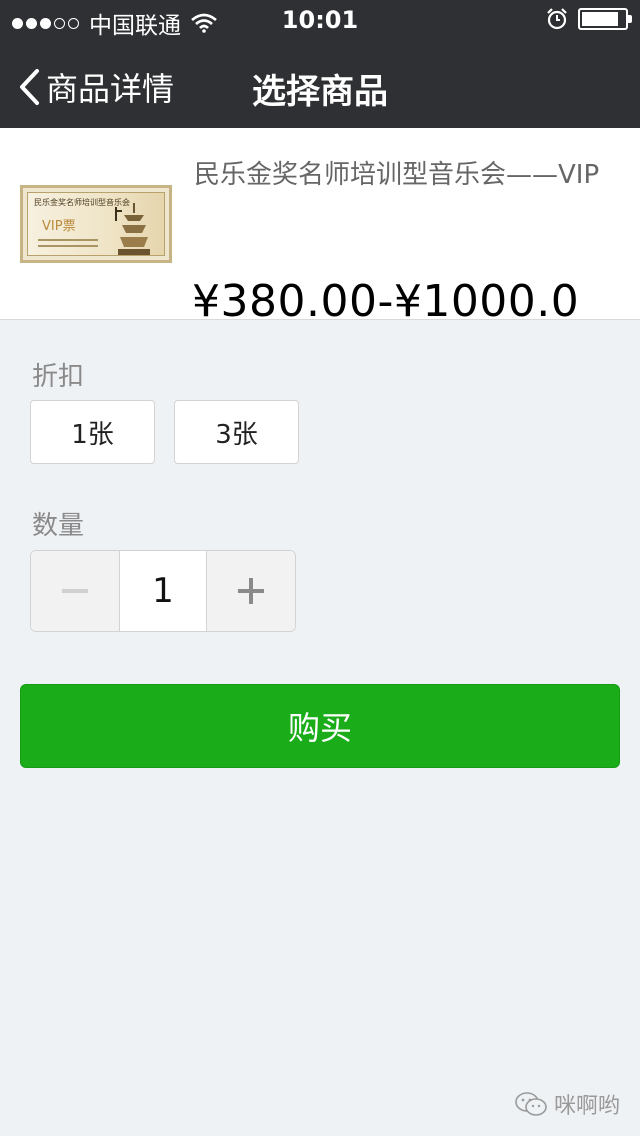 This screenshot has width=640, height=1136. I want to click on buy-button: 购买, so click(320, 726).